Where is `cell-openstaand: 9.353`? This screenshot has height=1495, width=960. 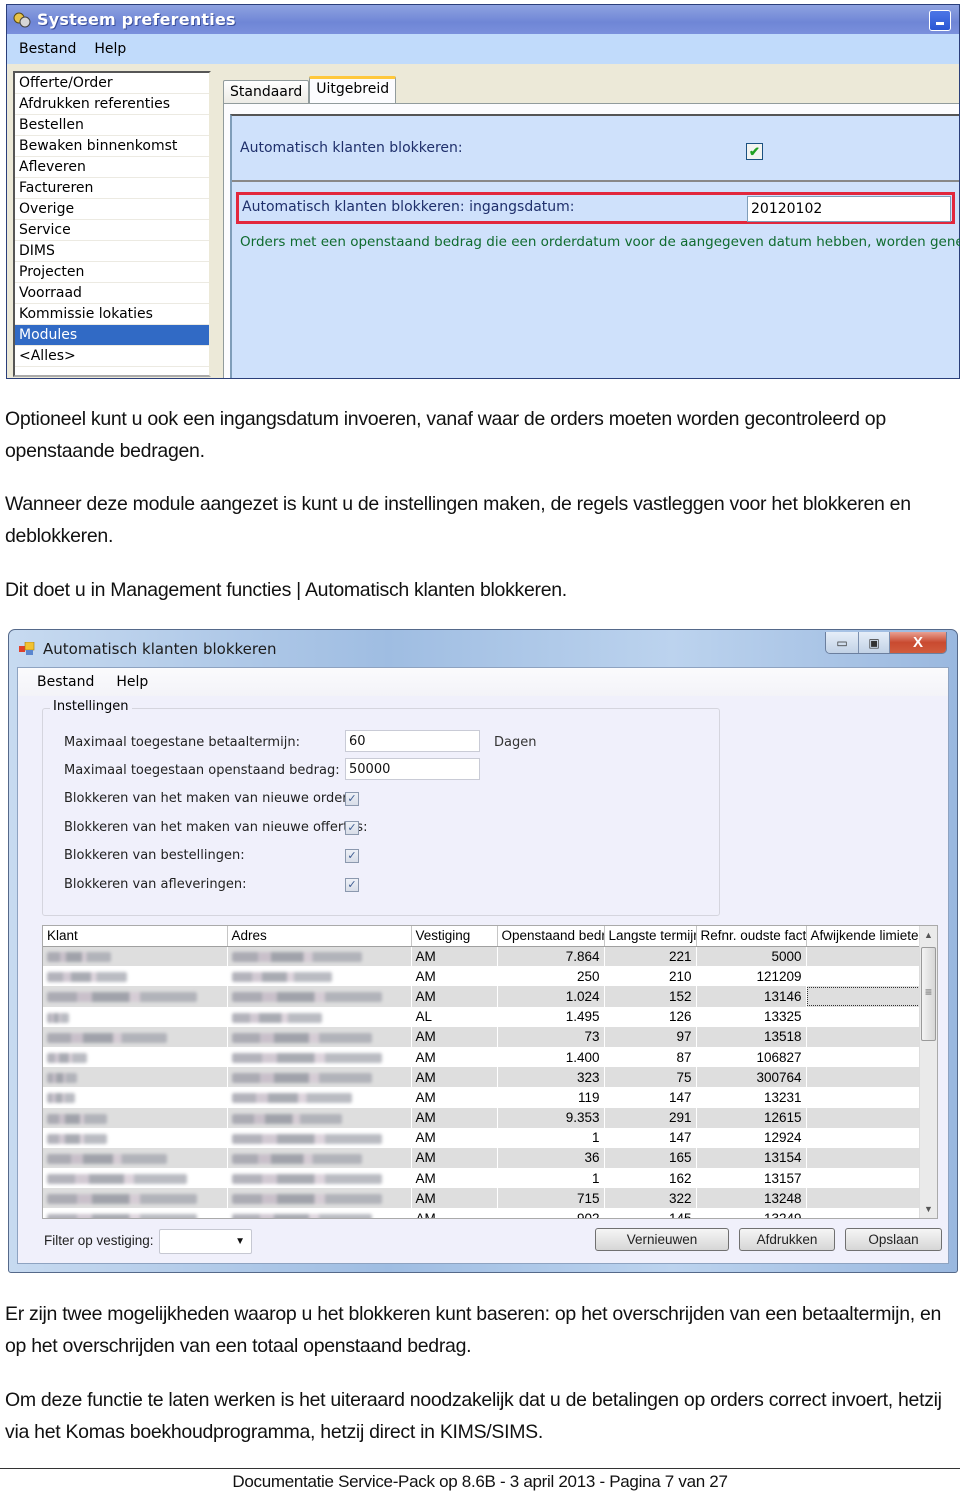 cell-openstaand: 9.353 is located at coordinates (551, 1117).